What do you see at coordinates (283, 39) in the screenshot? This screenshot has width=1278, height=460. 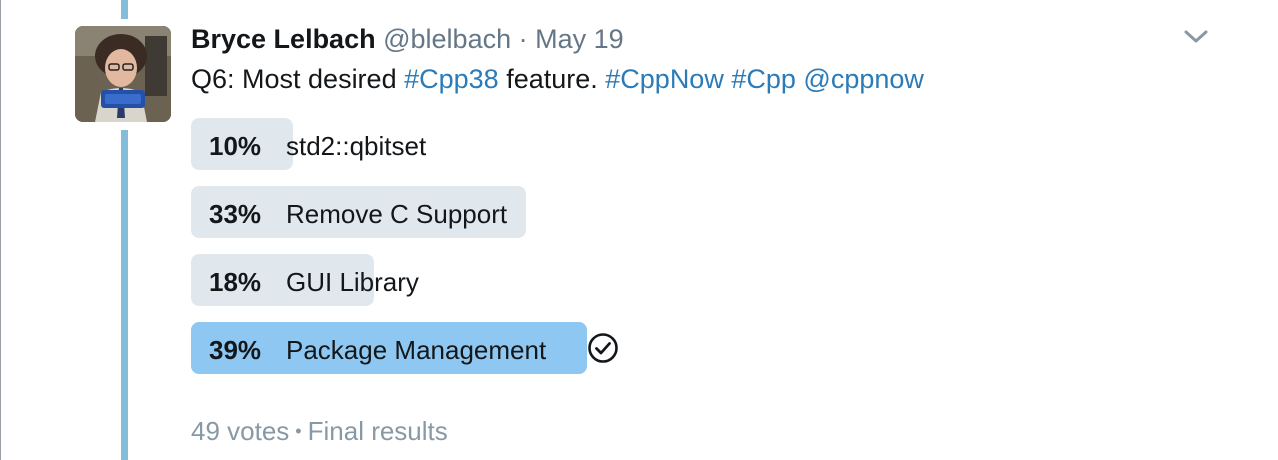 I see `author-name: Bryce Lelbach` at bounding box center [283, 39].